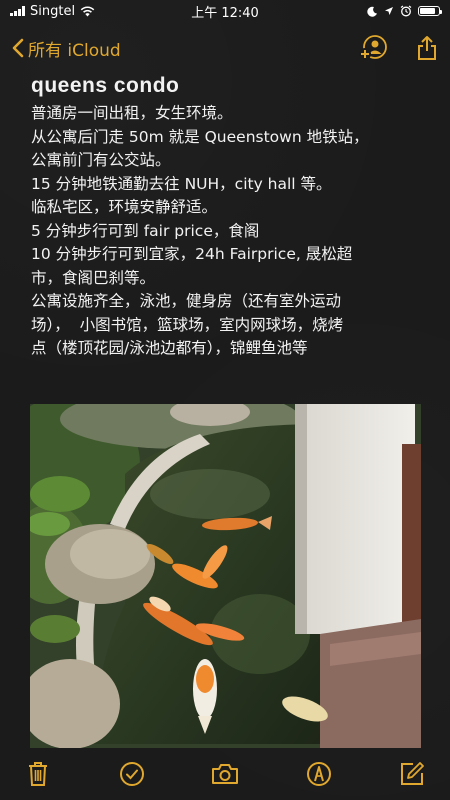  I want to click on trash-icon, so click(38, 774).